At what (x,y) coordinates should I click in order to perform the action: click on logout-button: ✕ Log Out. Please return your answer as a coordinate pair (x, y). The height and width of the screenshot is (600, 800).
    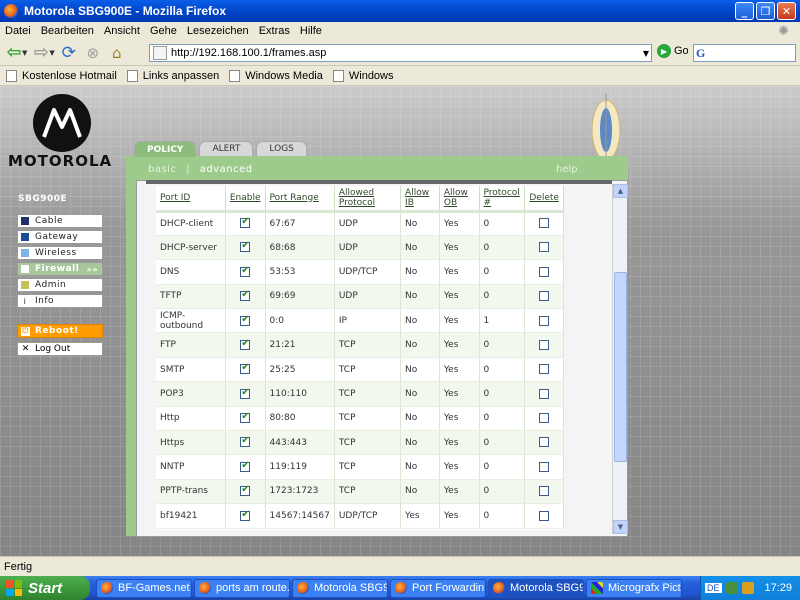
    Looking at the image, I should click on (60, 349).